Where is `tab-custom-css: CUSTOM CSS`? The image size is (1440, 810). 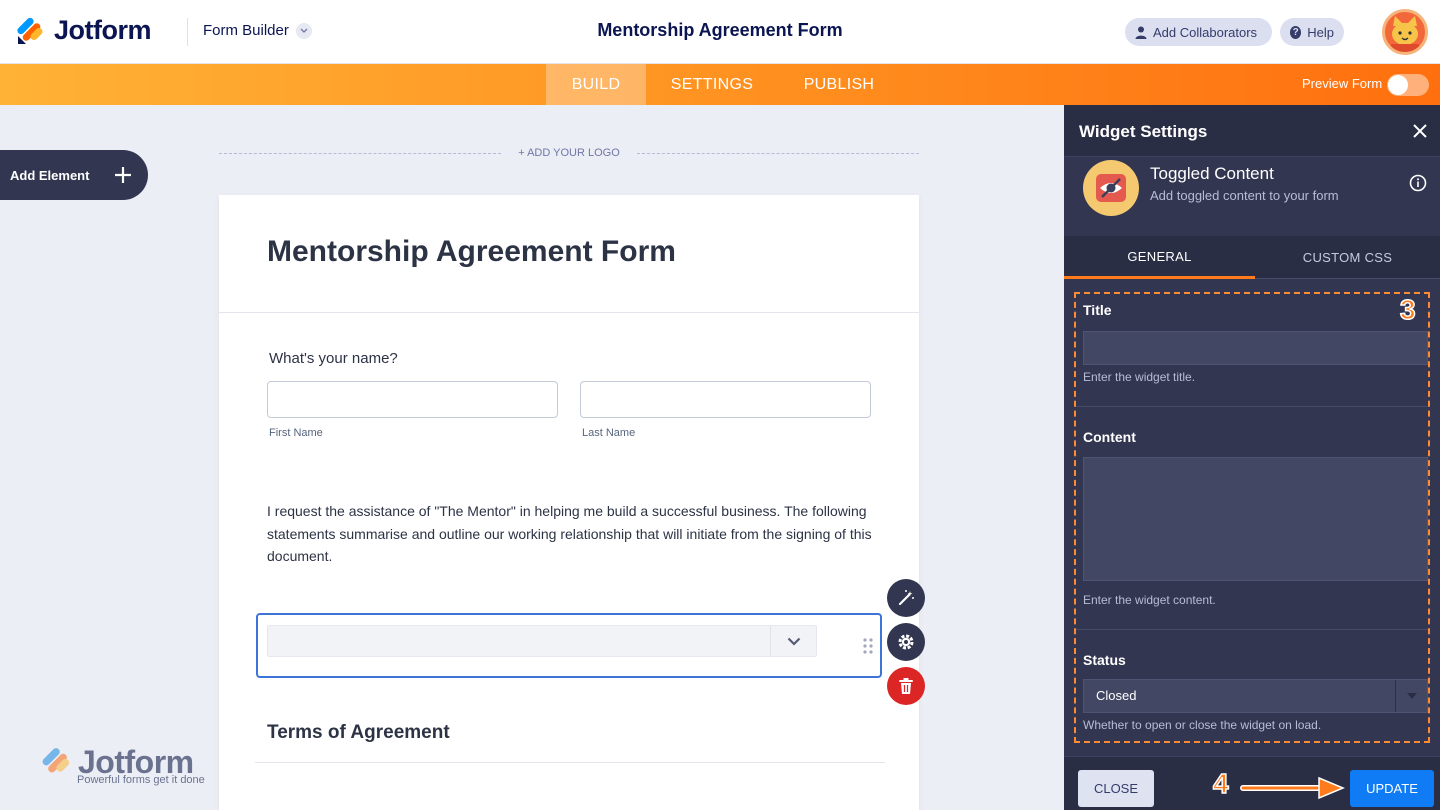
tab-custom-css: CUSTOM CSS is located at coordinates (1347, 257).